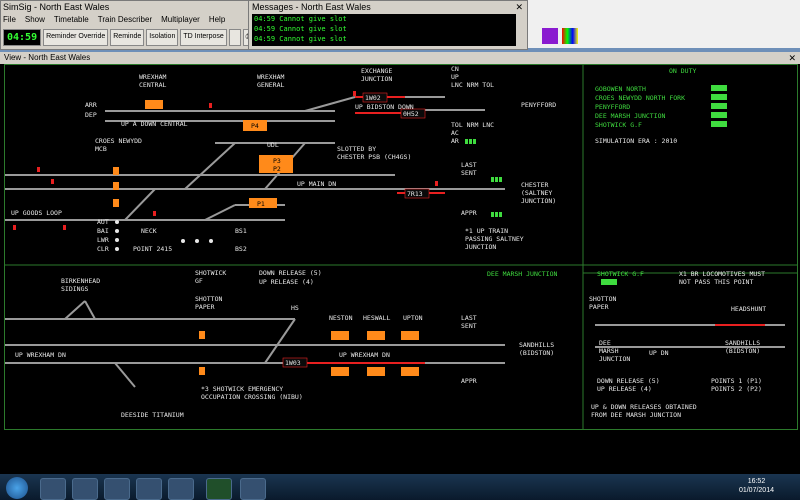 The height and width of the screenshot is (500, 800). I want to click on label-last-sent-lower: LAST SENT, so click(469, 322).